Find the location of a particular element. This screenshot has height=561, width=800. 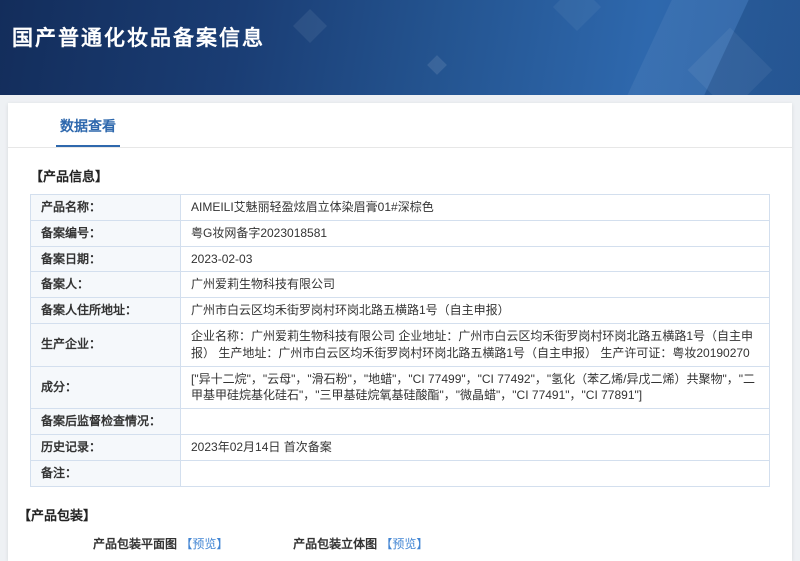

table-row: 产品名称： AIMEILI艾魅丽轻盈炫眉立体染眉膏01#深棕色 is located at coordinates (400, 207).